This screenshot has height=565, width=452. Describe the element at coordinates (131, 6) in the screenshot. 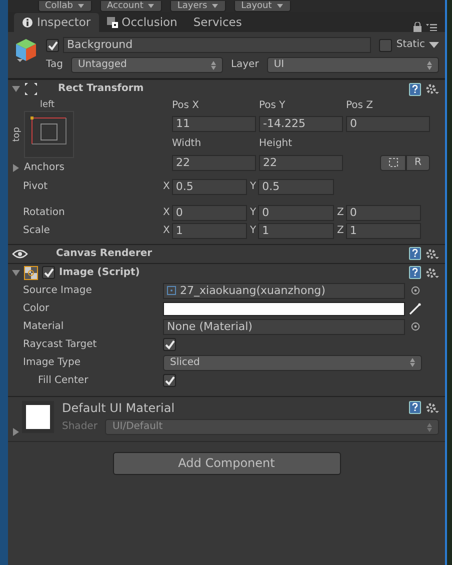

I see `toolbar-button: Account` at that location.